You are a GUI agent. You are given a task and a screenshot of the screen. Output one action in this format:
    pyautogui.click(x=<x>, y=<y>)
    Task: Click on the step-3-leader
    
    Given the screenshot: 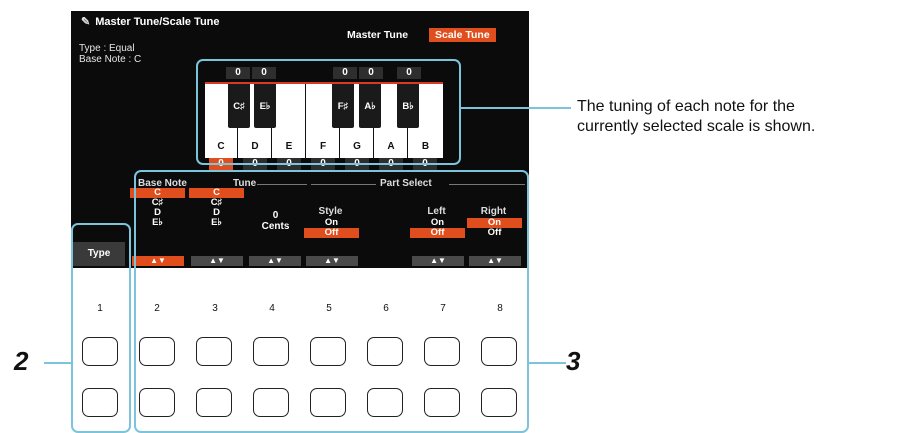 What is the action you would take?
    pyautogui.click(x=547, y=363)
    